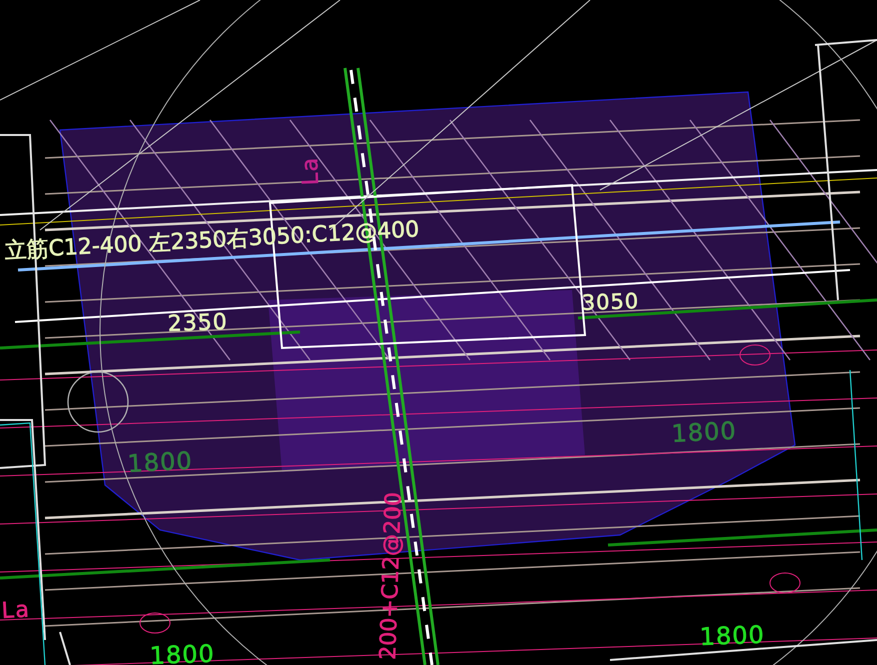 This screenshot has width=877, height=665. I want to click on annotation-text: 立筋C12-400 左2350右3050:C12@400, so click(212, 240).